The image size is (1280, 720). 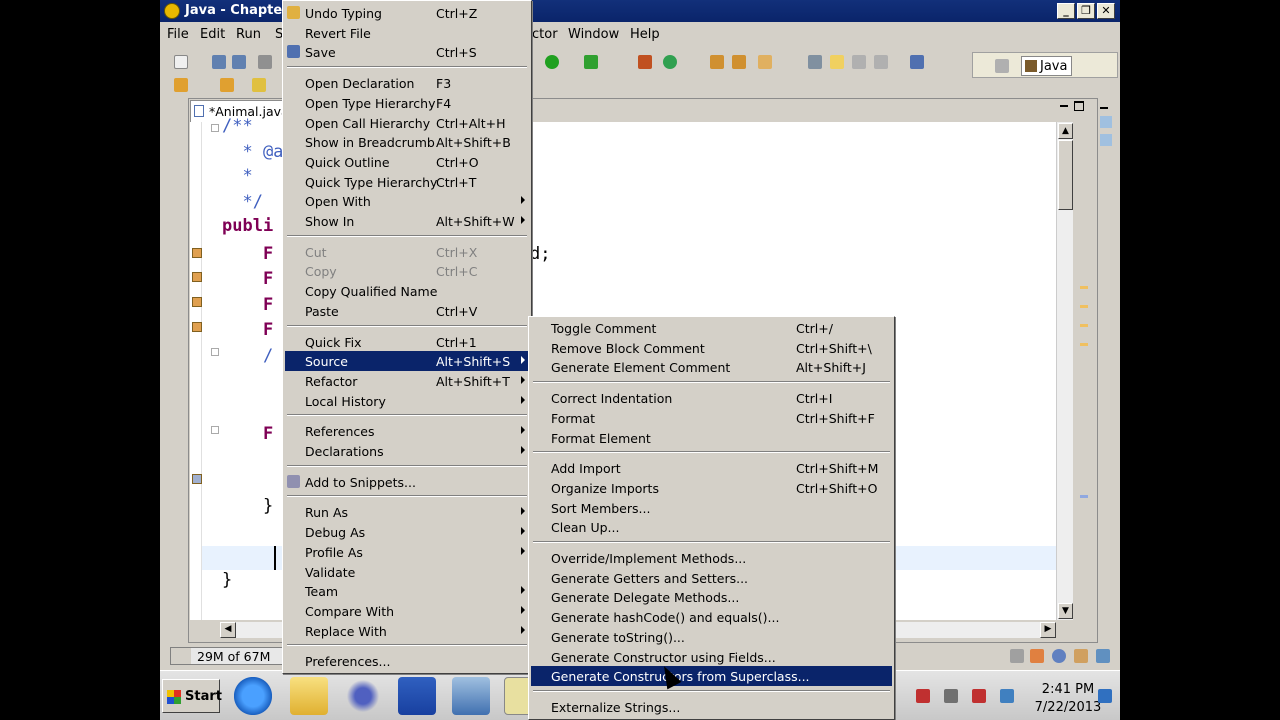 What do you see at coordinates (407, 611) in the screenshot?
I see `menu-item-compare-with: Compare With` at bounding box center [407, 611].